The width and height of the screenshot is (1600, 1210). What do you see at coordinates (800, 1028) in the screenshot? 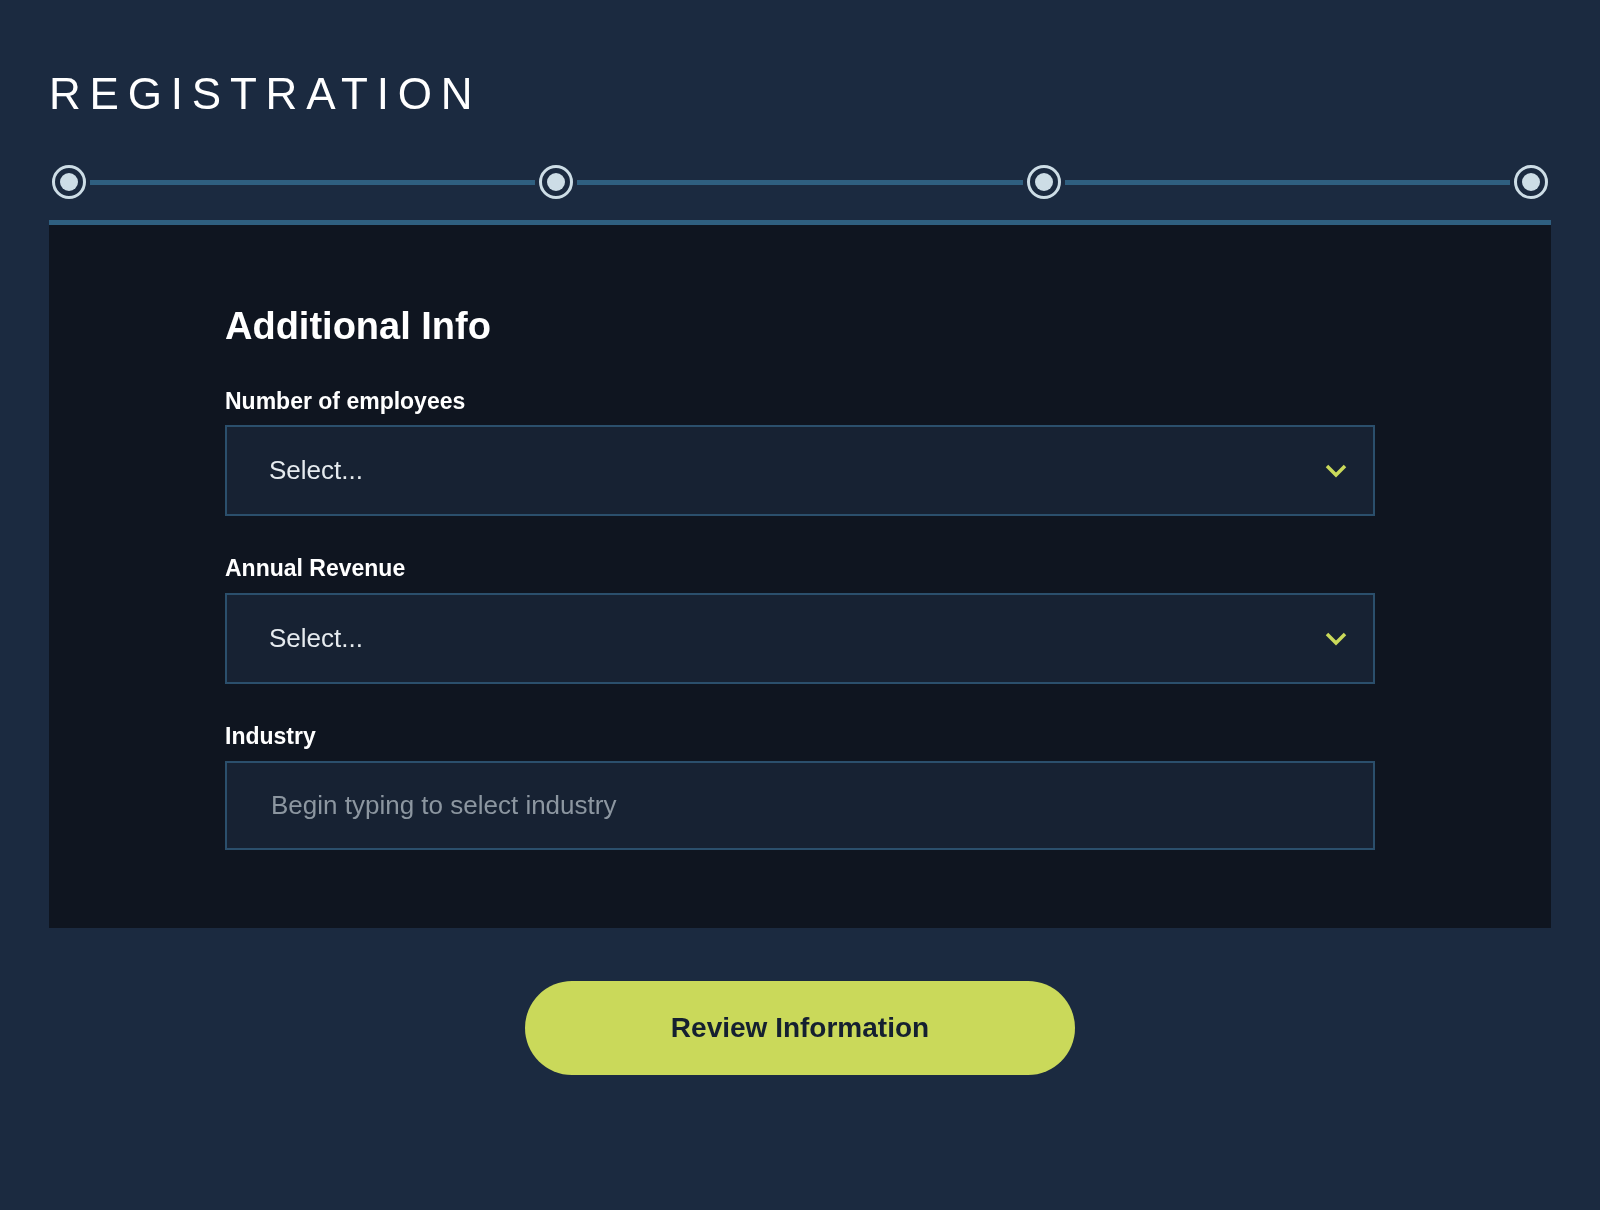
I see `review-button: Review Information` at bounding box center [800, 1028].